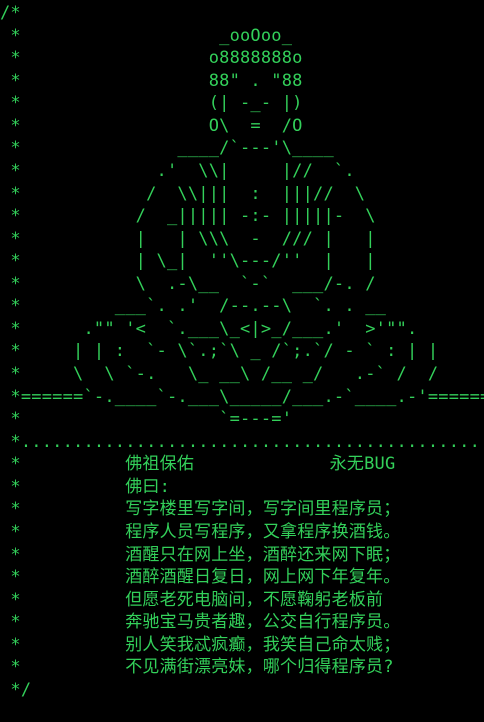  Describe the element at coordinates (167, 148) in the screenshot. I see `ascii-art-line-6: * ____/`---'\____` at that location.